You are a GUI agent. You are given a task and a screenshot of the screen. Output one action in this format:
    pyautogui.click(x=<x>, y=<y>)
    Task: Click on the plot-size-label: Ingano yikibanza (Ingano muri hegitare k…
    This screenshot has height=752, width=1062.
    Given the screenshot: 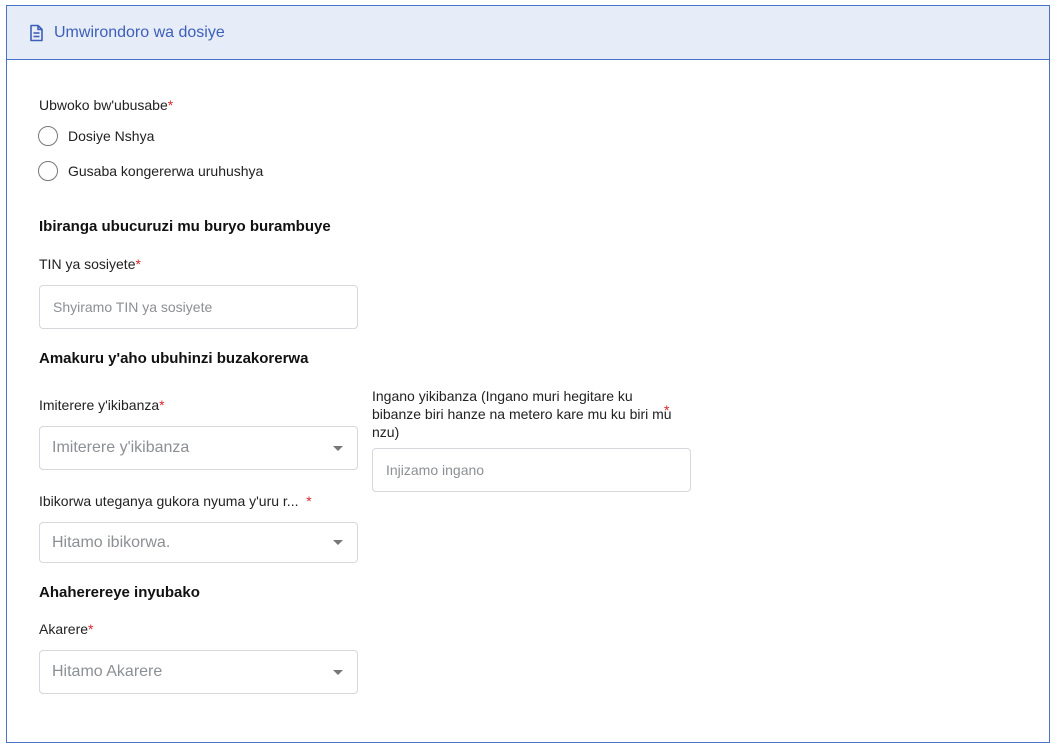 What is the action you would take?
    pyautogui.click(x=522, y=414)
    